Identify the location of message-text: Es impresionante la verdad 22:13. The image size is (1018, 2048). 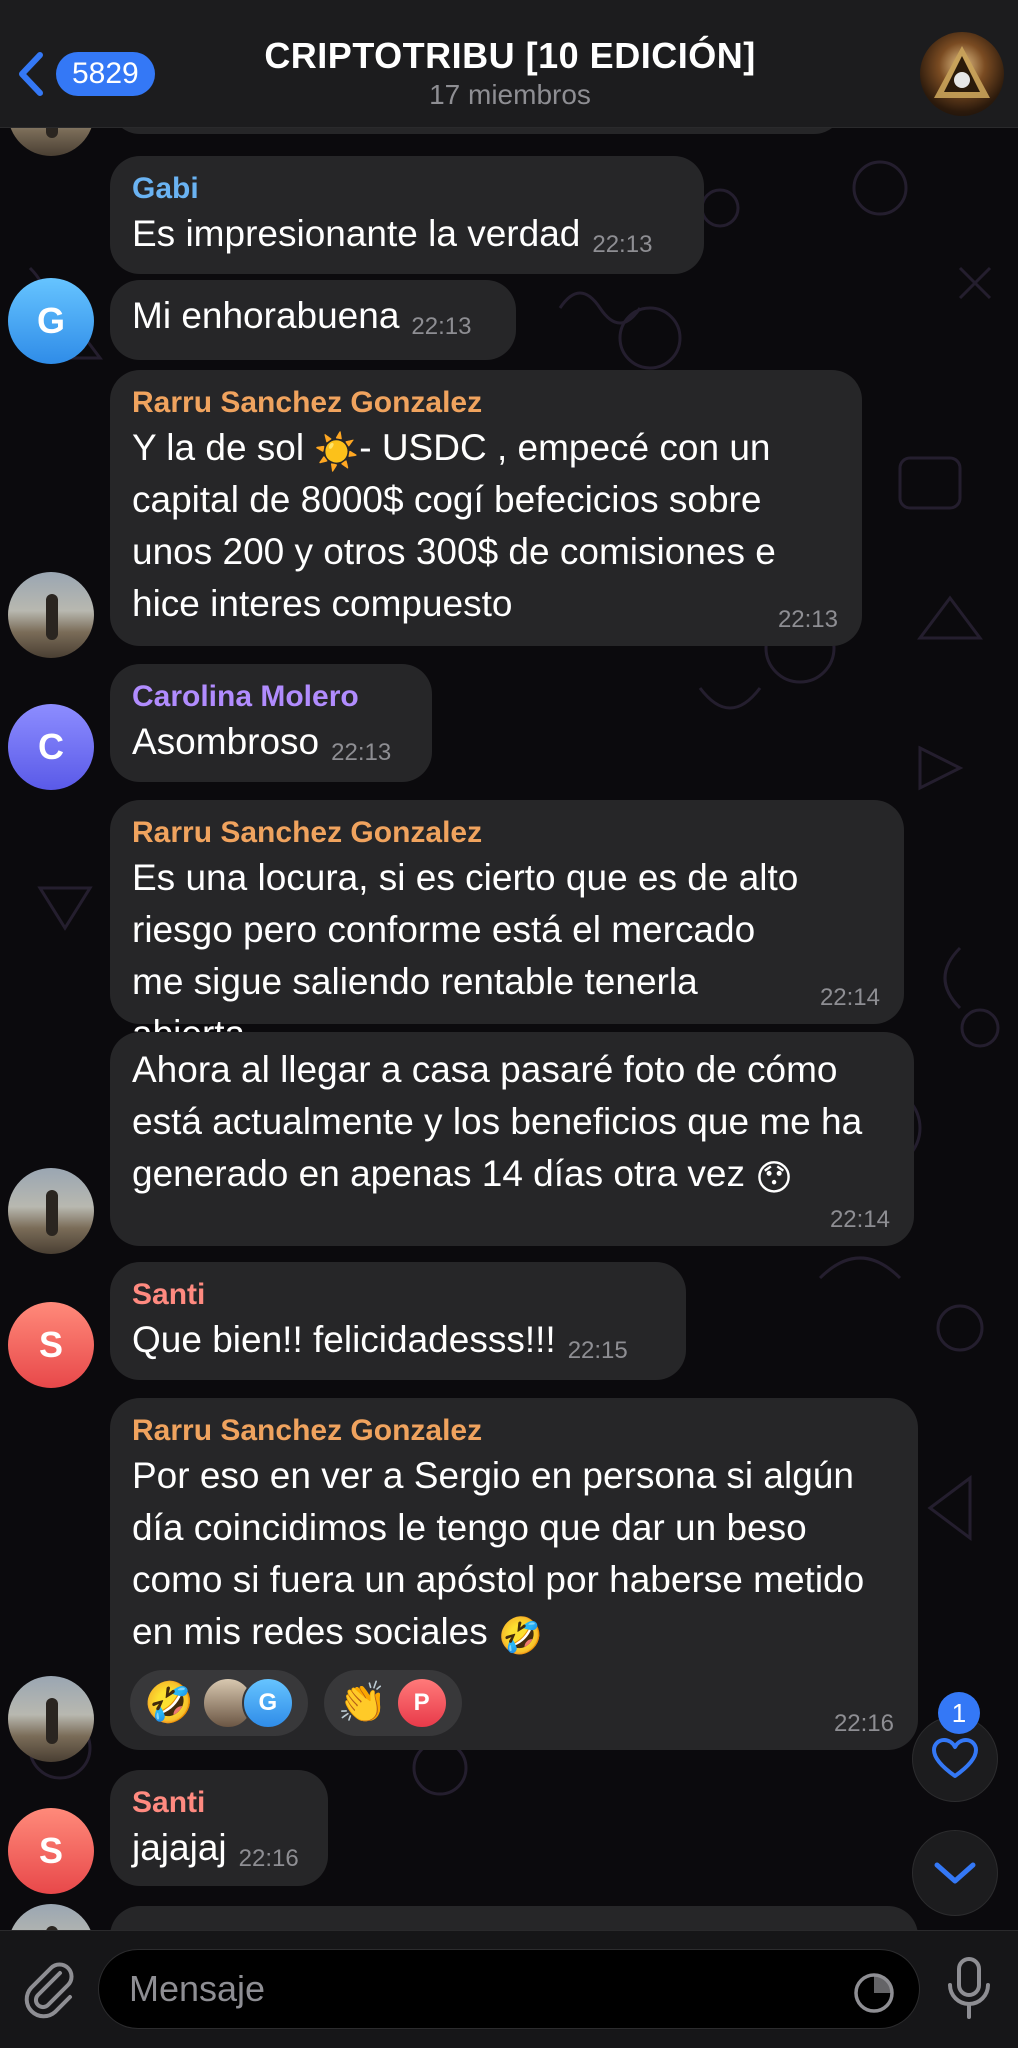
(407, 239).